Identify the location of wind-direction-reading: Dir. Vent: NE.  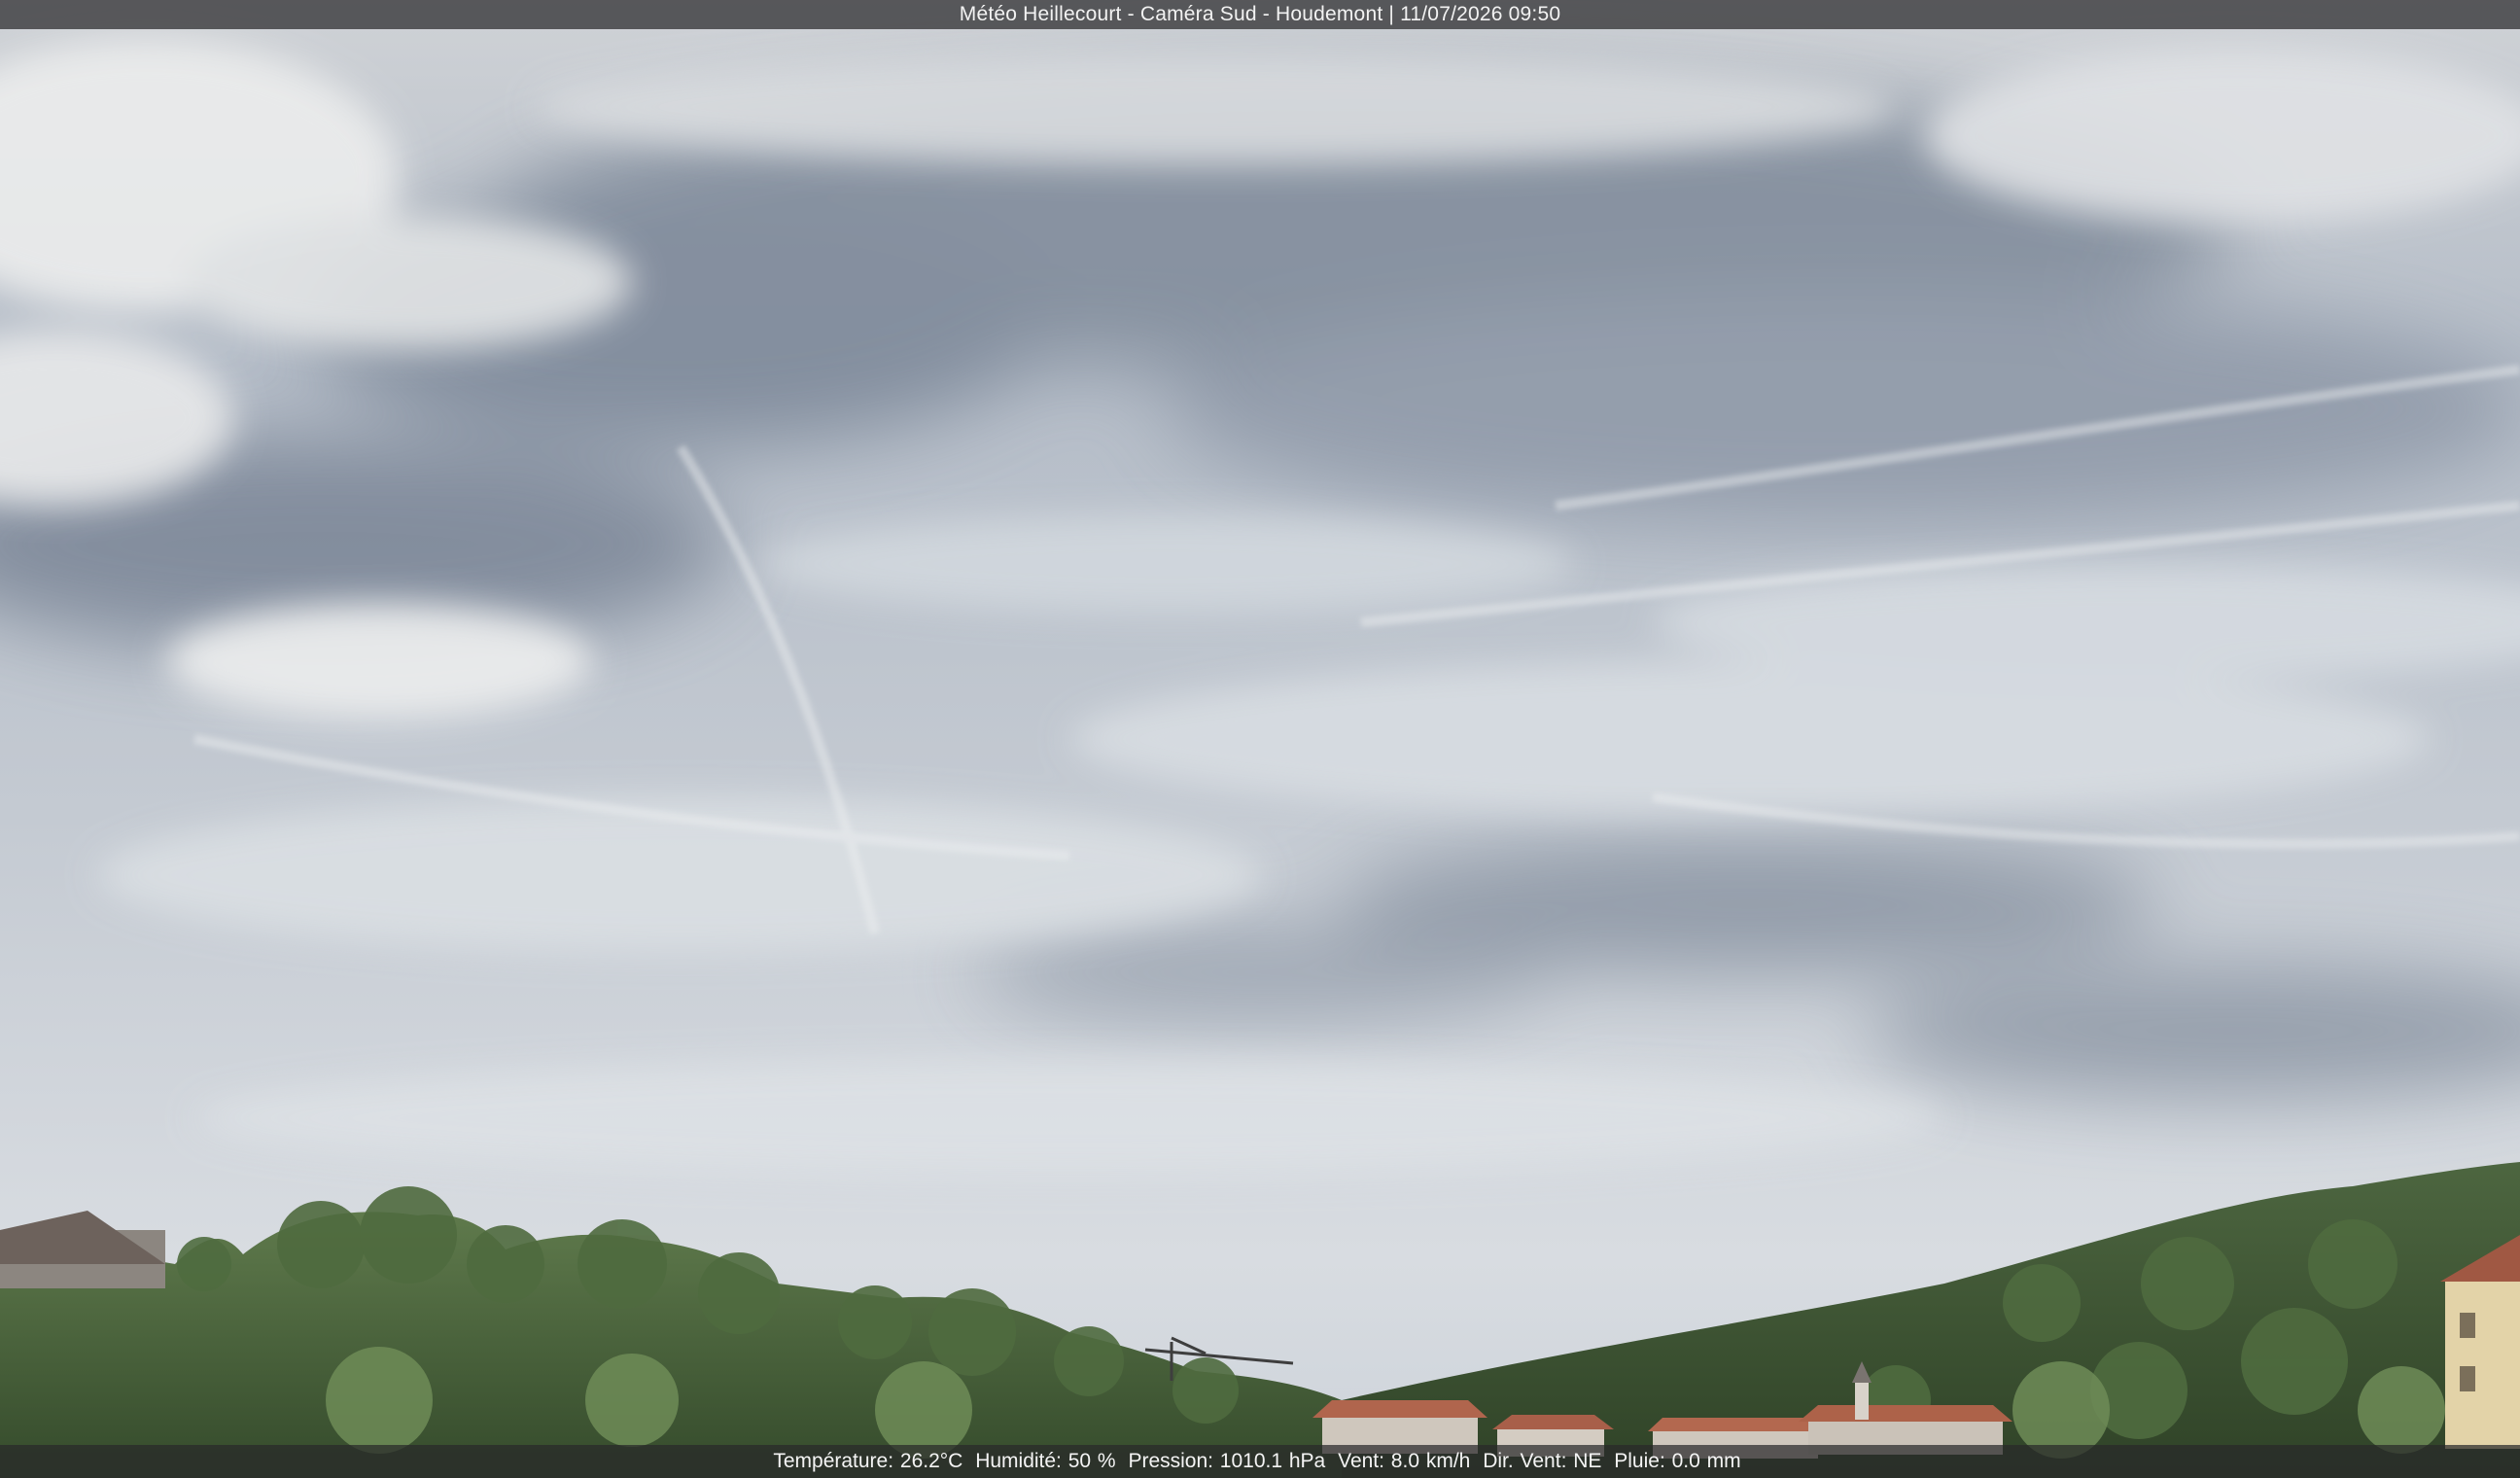
(1542, 1461).